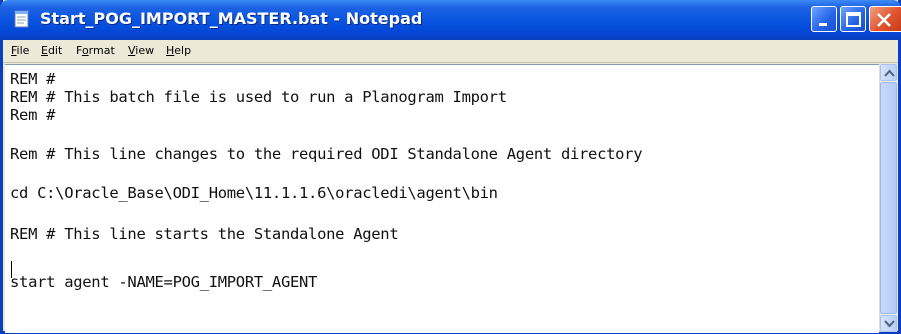 The image size is (901, 334). What do you see at coordinates (164, 282) in the screenshot?
I see `editor-line: start agent -NAME=POG_IMPORT_AGENT` at bounding box center [164, 282].